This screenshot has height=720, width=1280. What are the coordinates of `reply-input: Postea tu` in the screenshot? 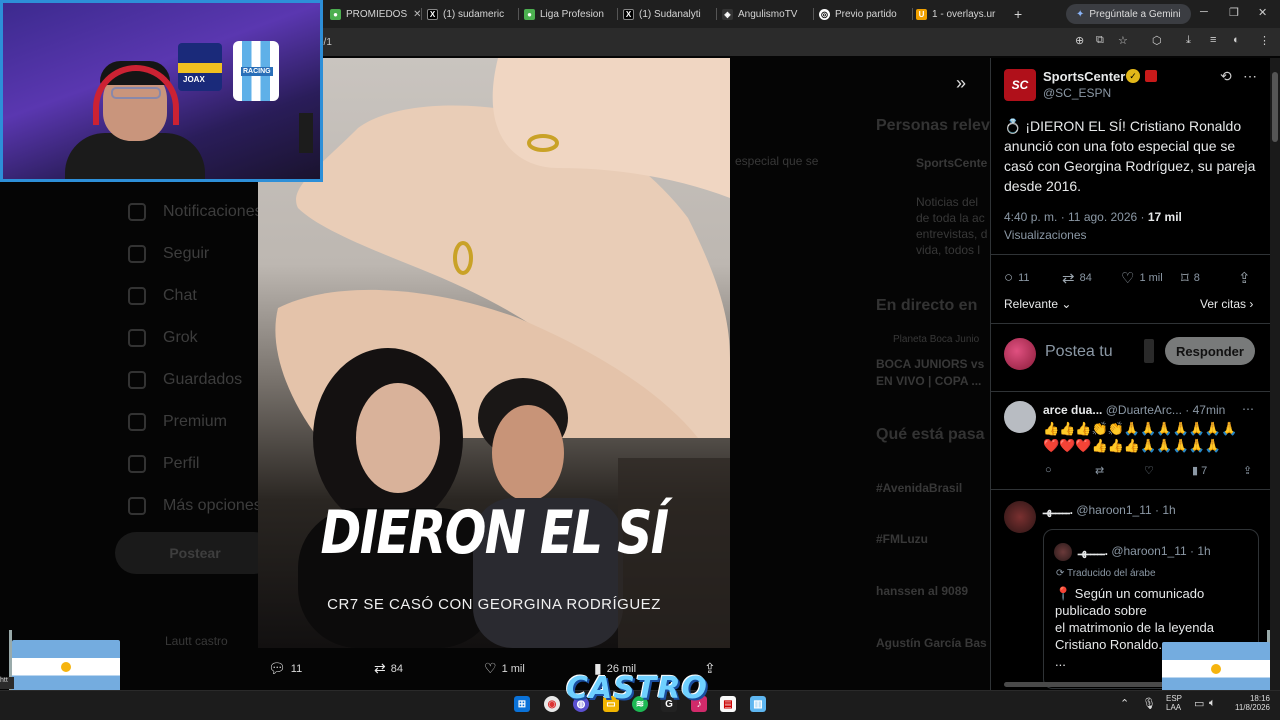 It's located at (1079, 352).